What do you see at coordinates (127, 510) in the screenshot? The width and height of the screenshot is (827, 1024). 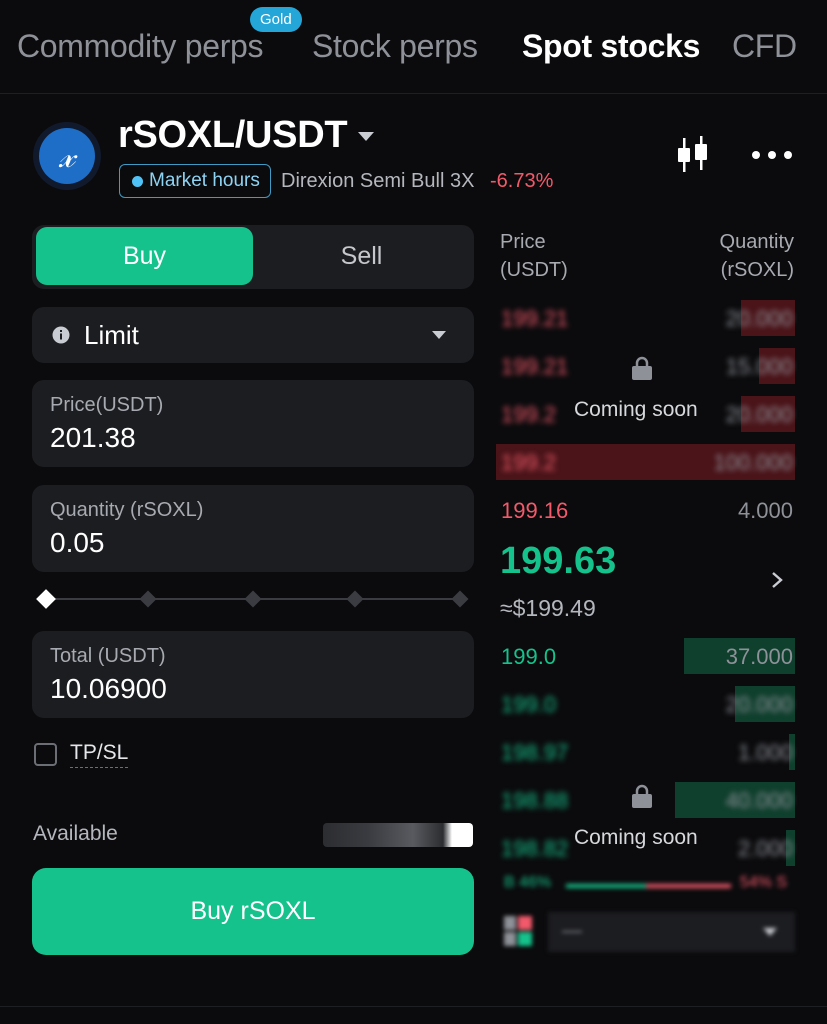 I see `quantity-label: Quantity (rSOXL)` at bounding box center [127, 510].